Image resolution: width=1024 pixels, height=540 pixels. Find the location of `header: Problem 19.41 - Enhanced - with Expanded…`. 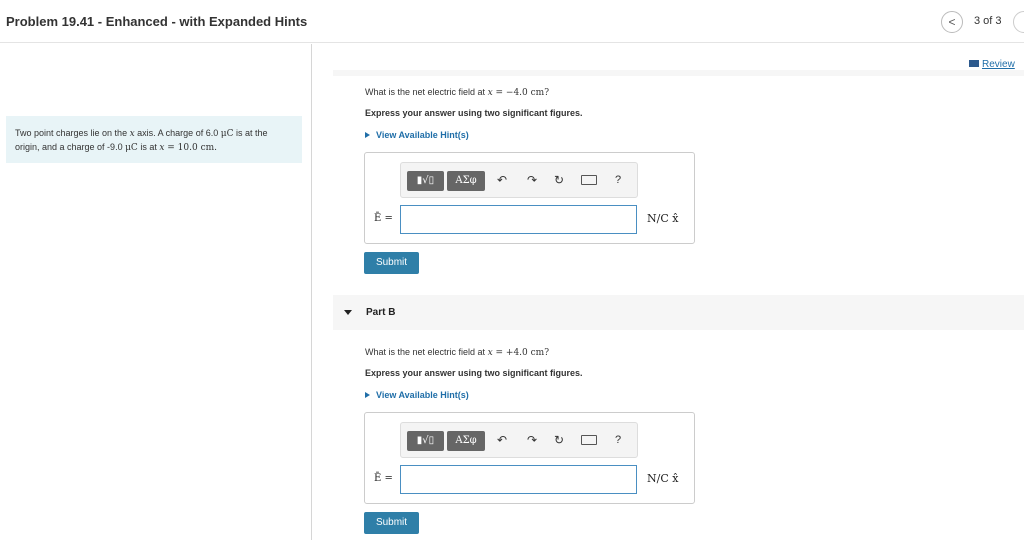

header: Problem 19.41 - Enhanced - with Expanded… is located at coordinates (512, 21).